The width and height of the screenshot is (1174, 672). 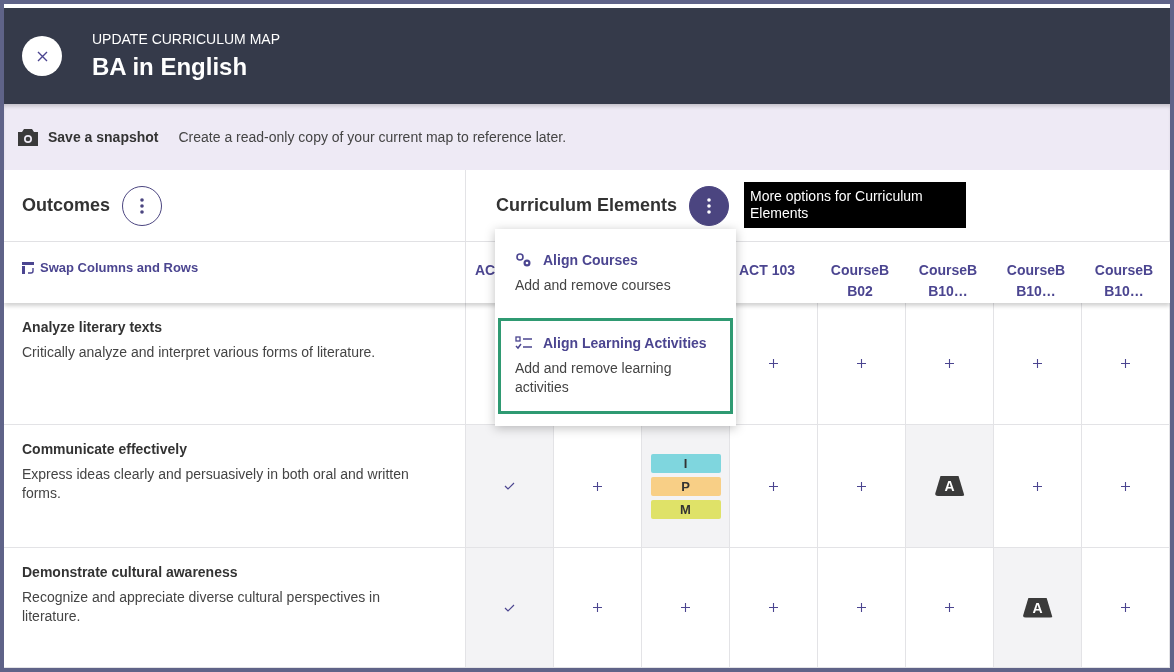 I want to click on outcomes-title: Outcomes, so click(x=66, y=205).